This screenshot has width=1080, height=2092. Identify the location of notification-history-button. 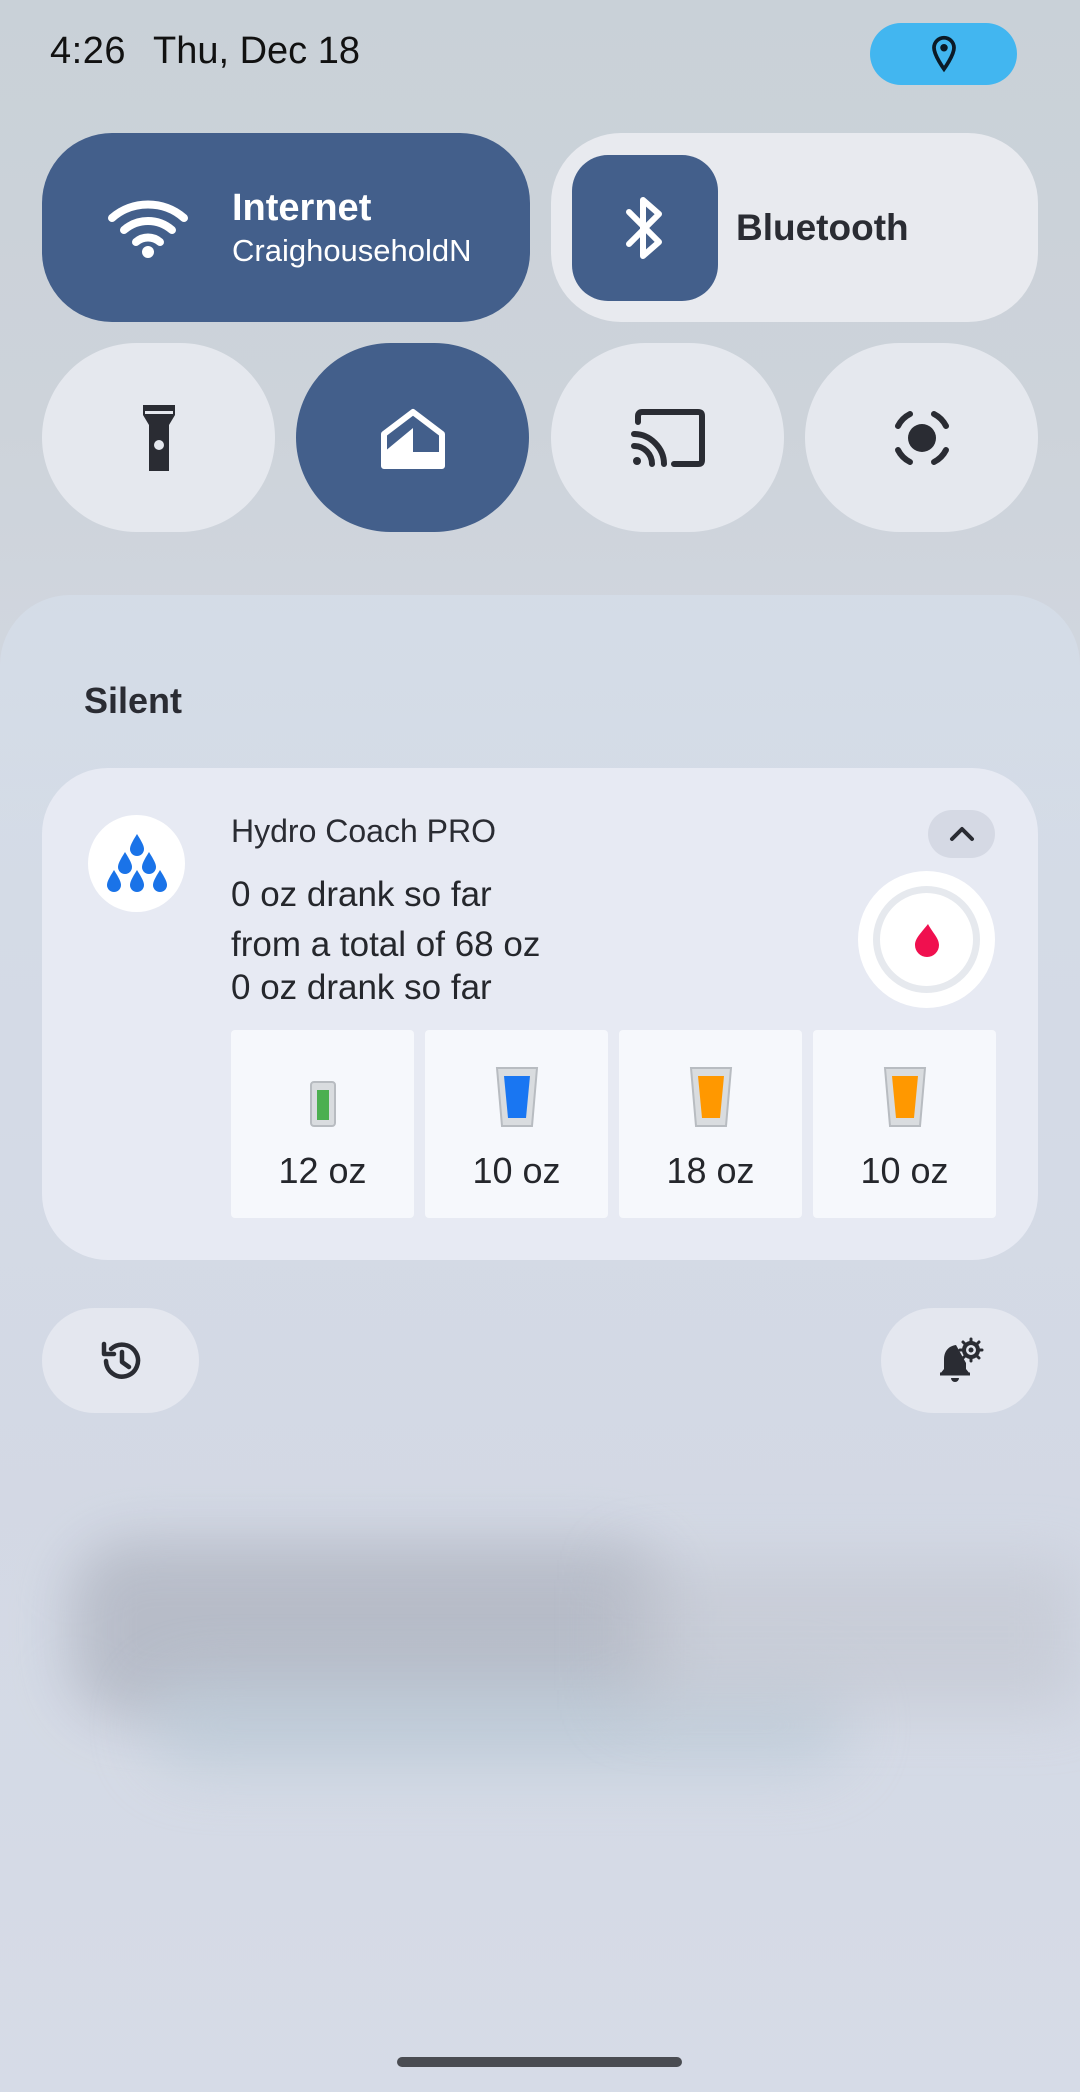
(120, 1360).